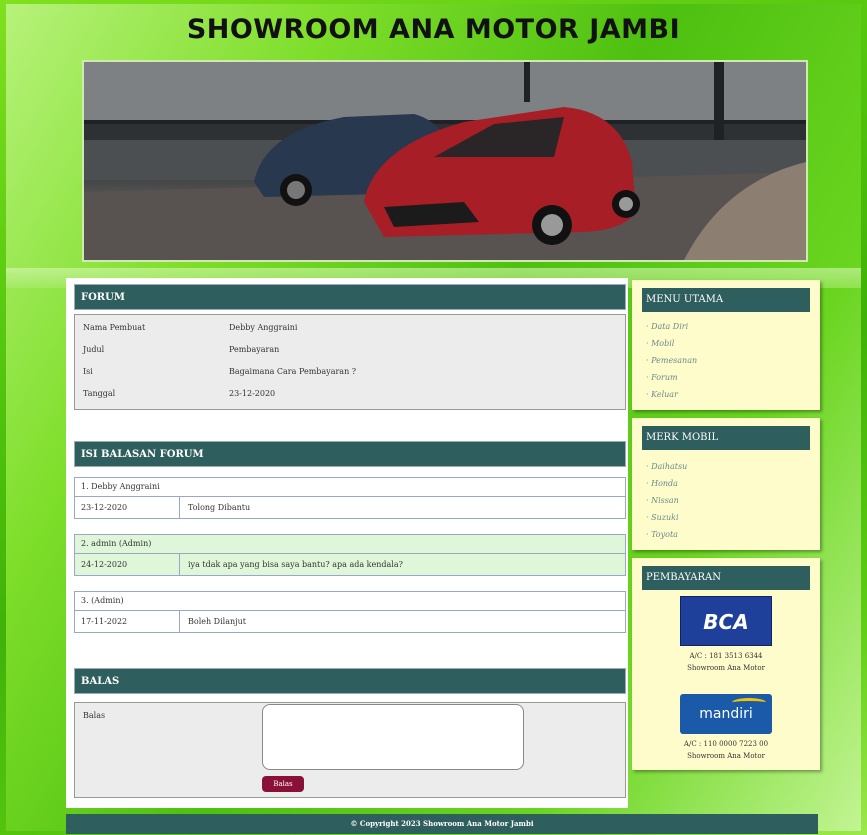  What do you see at coordinates (726, 438) in the screenshot?
I see `merk-mobil-heading: MERK MOBIL` at bounding box center [726, 438].